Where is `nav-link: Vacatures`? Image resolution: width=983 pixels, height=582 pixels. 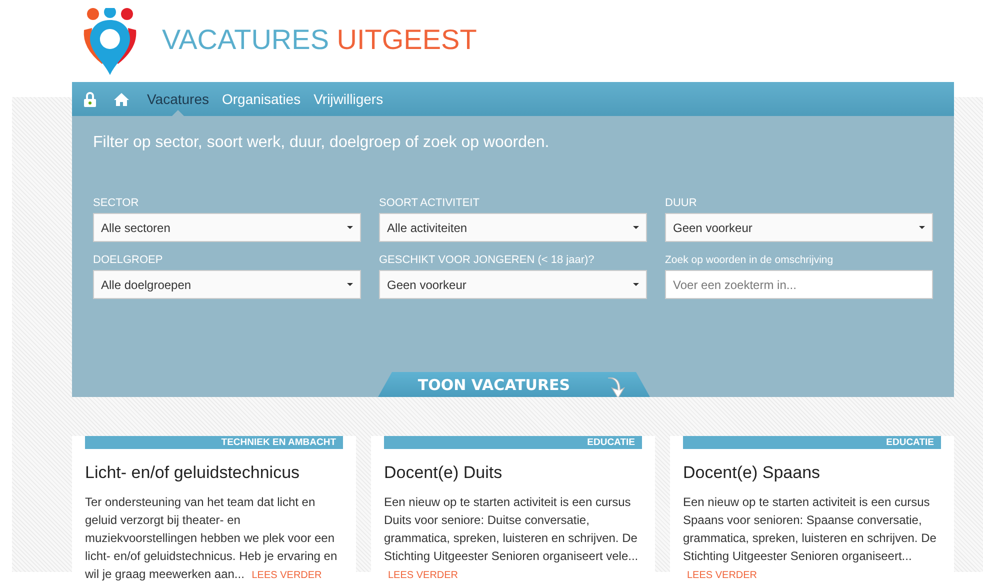
nav-link: Vacatures is located at coordinates (178, 99).